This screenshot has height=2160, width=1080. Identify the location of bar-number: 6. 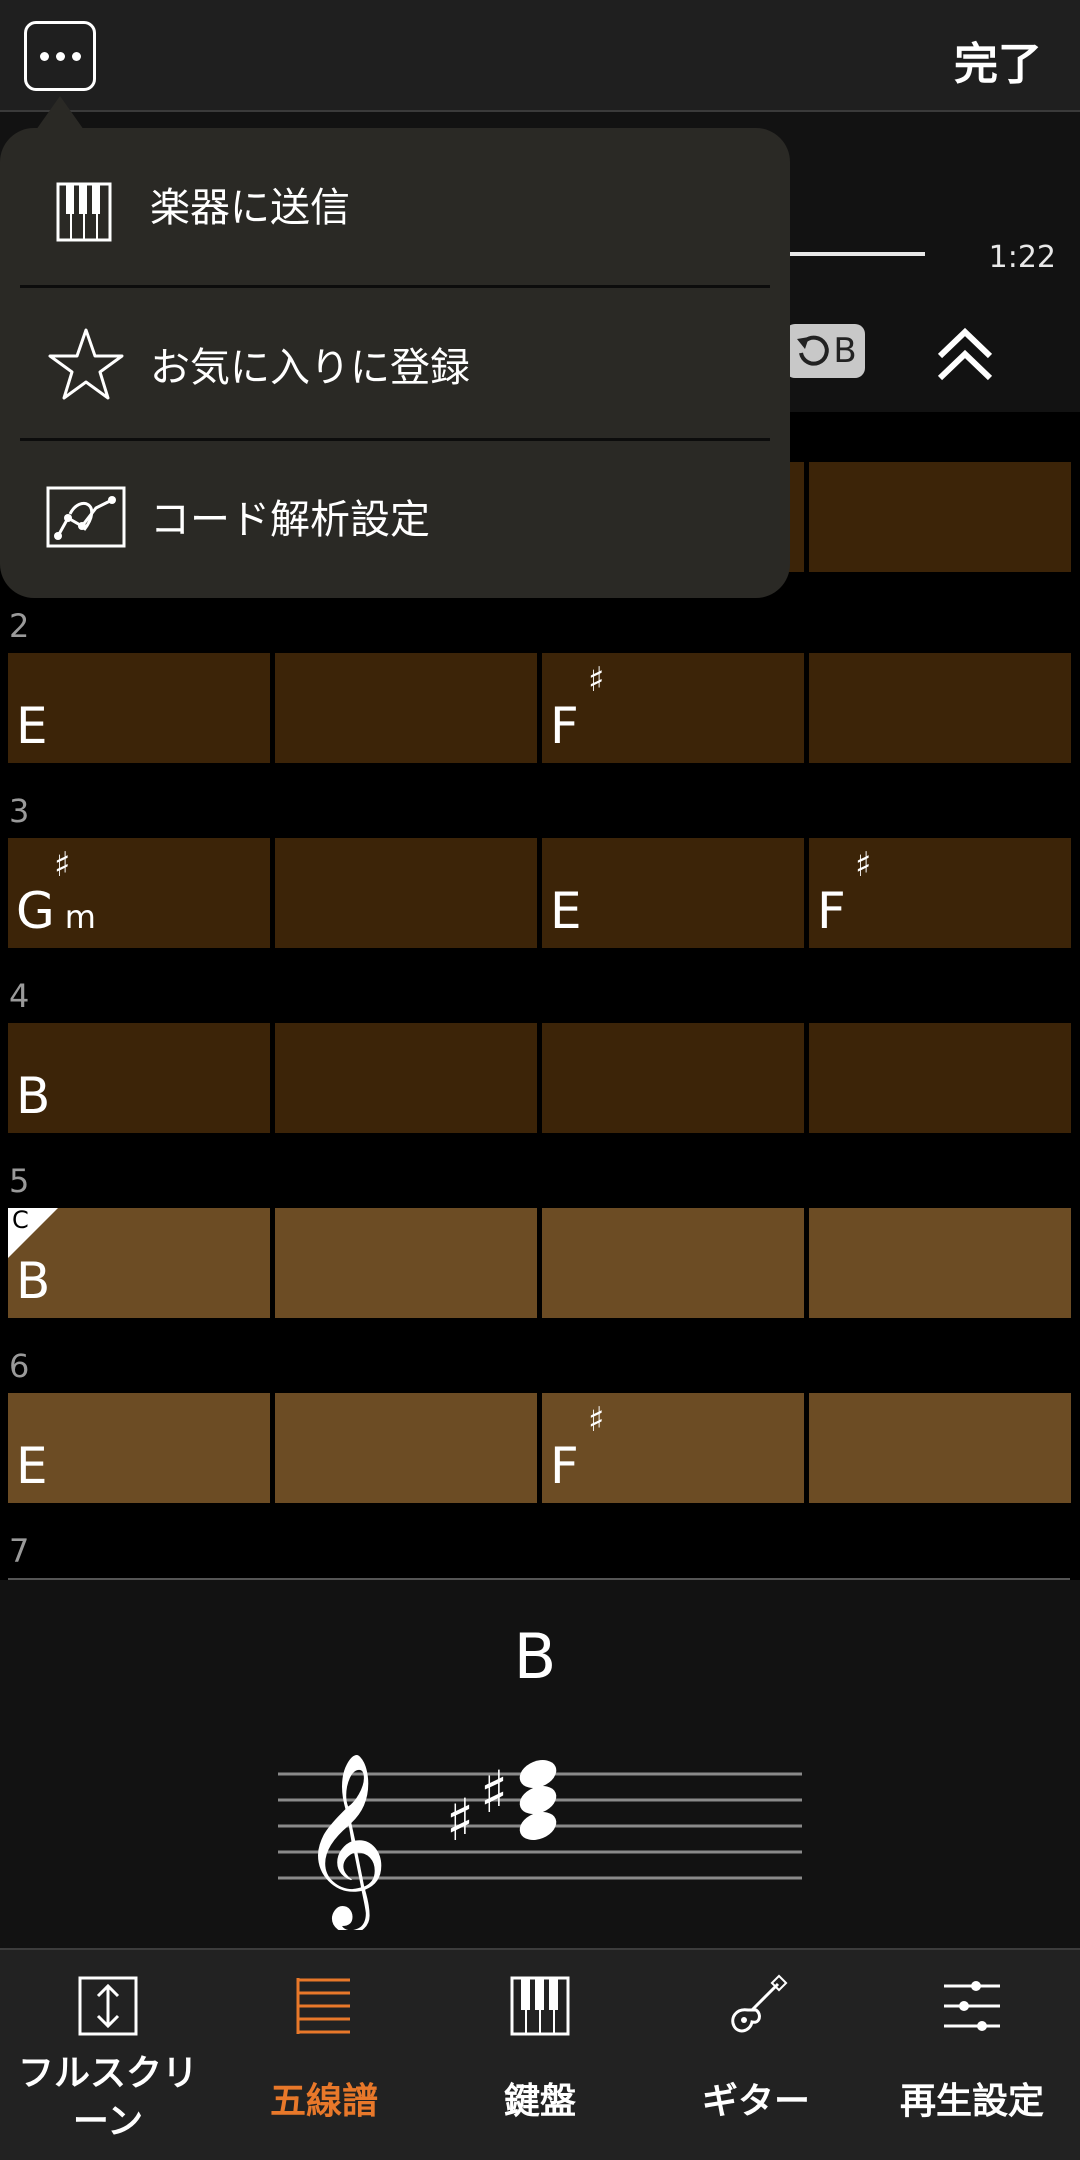
(19, 1366).